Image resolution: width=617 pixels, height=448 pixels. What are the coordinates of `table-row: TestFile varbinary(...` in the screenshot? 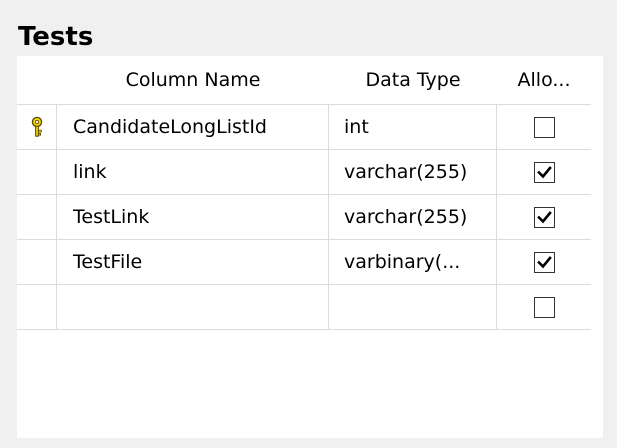 It's located at (304, 262).